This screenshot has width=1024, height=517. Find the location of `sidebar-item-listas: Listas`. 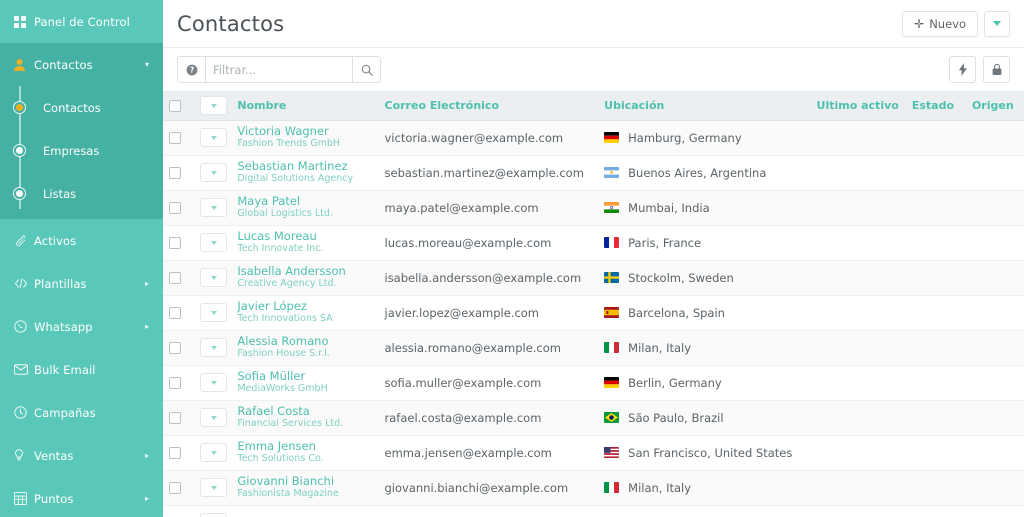

sidebar-item-listas: Listas is located at coordinates (81, 193).